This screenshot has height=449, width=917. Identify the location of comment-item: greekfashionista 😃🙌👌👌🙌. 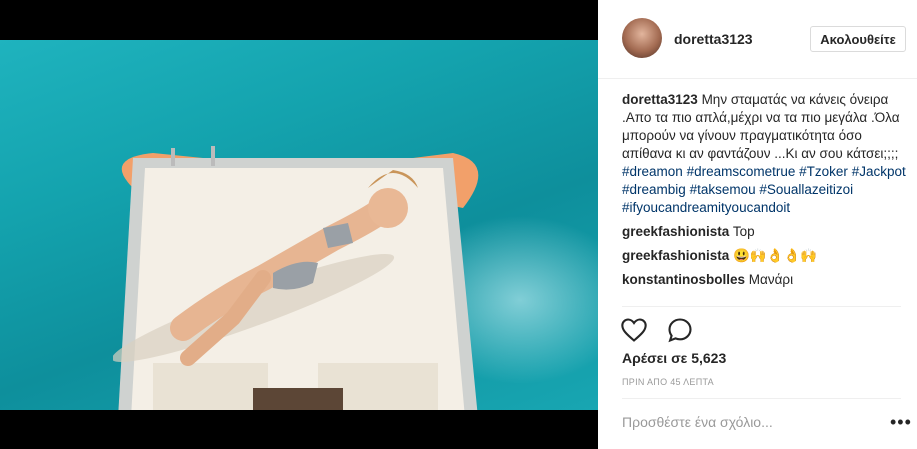
(767, 256).